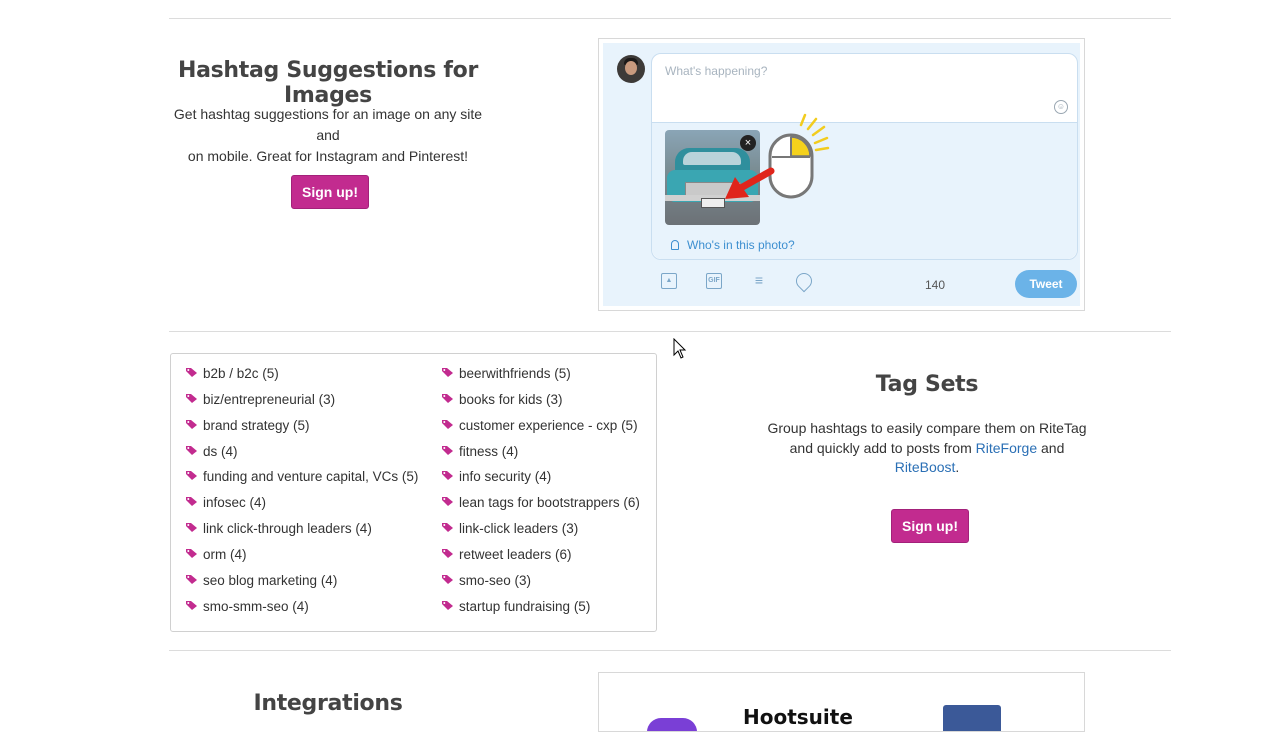  I want to click on tag-set-label: ds (4), so click(220, 451).